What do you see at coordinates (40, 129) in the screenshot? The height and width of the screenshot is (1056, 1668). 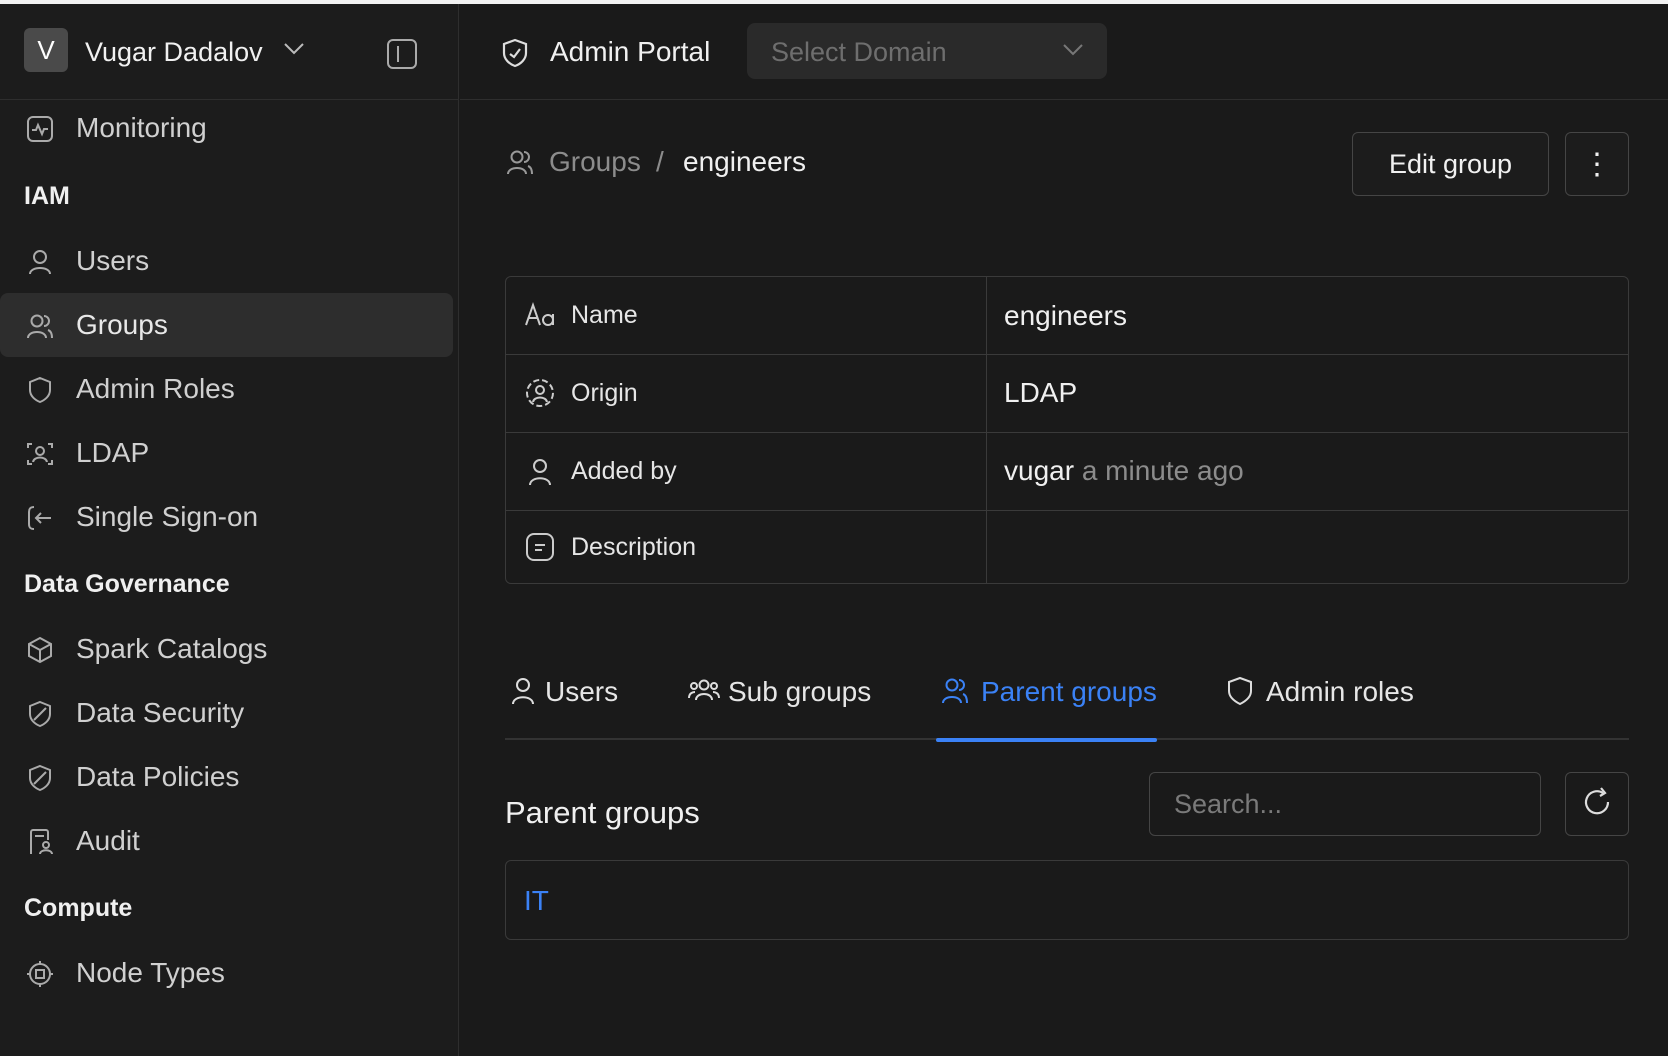 I see `activity-icon` at bounding box center [40, 129].